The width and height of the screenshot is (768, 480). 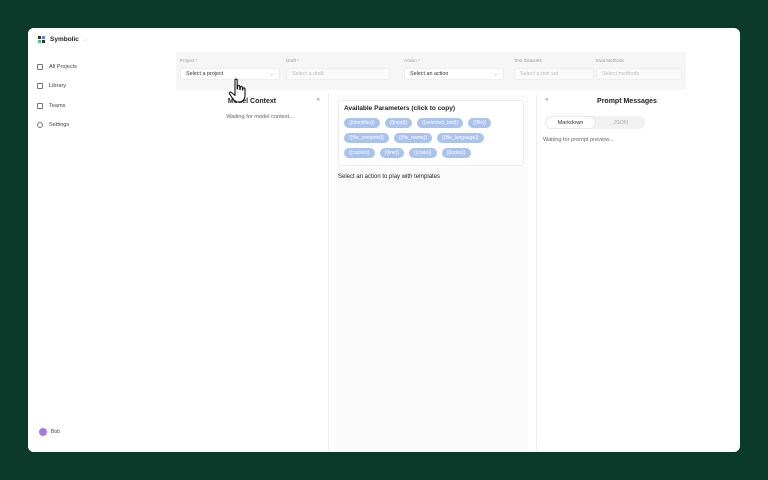 I want to click on tab-markdown: Markdown, so click(x=570, y=122).